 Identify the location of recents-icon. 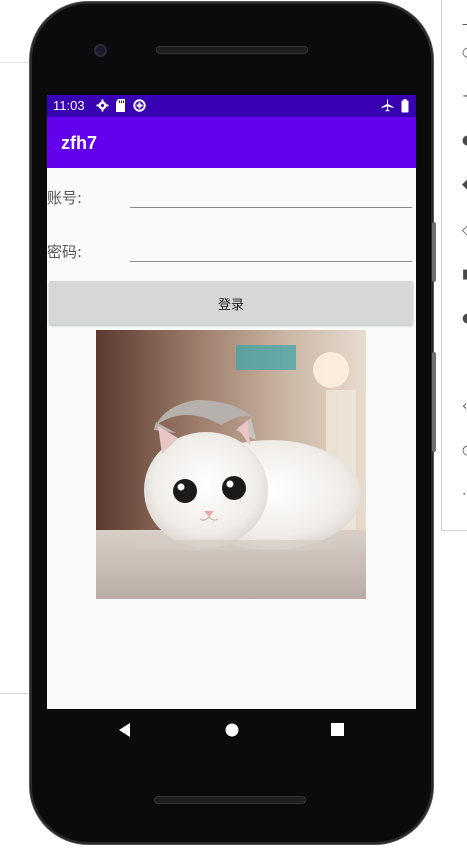
(337, 729).